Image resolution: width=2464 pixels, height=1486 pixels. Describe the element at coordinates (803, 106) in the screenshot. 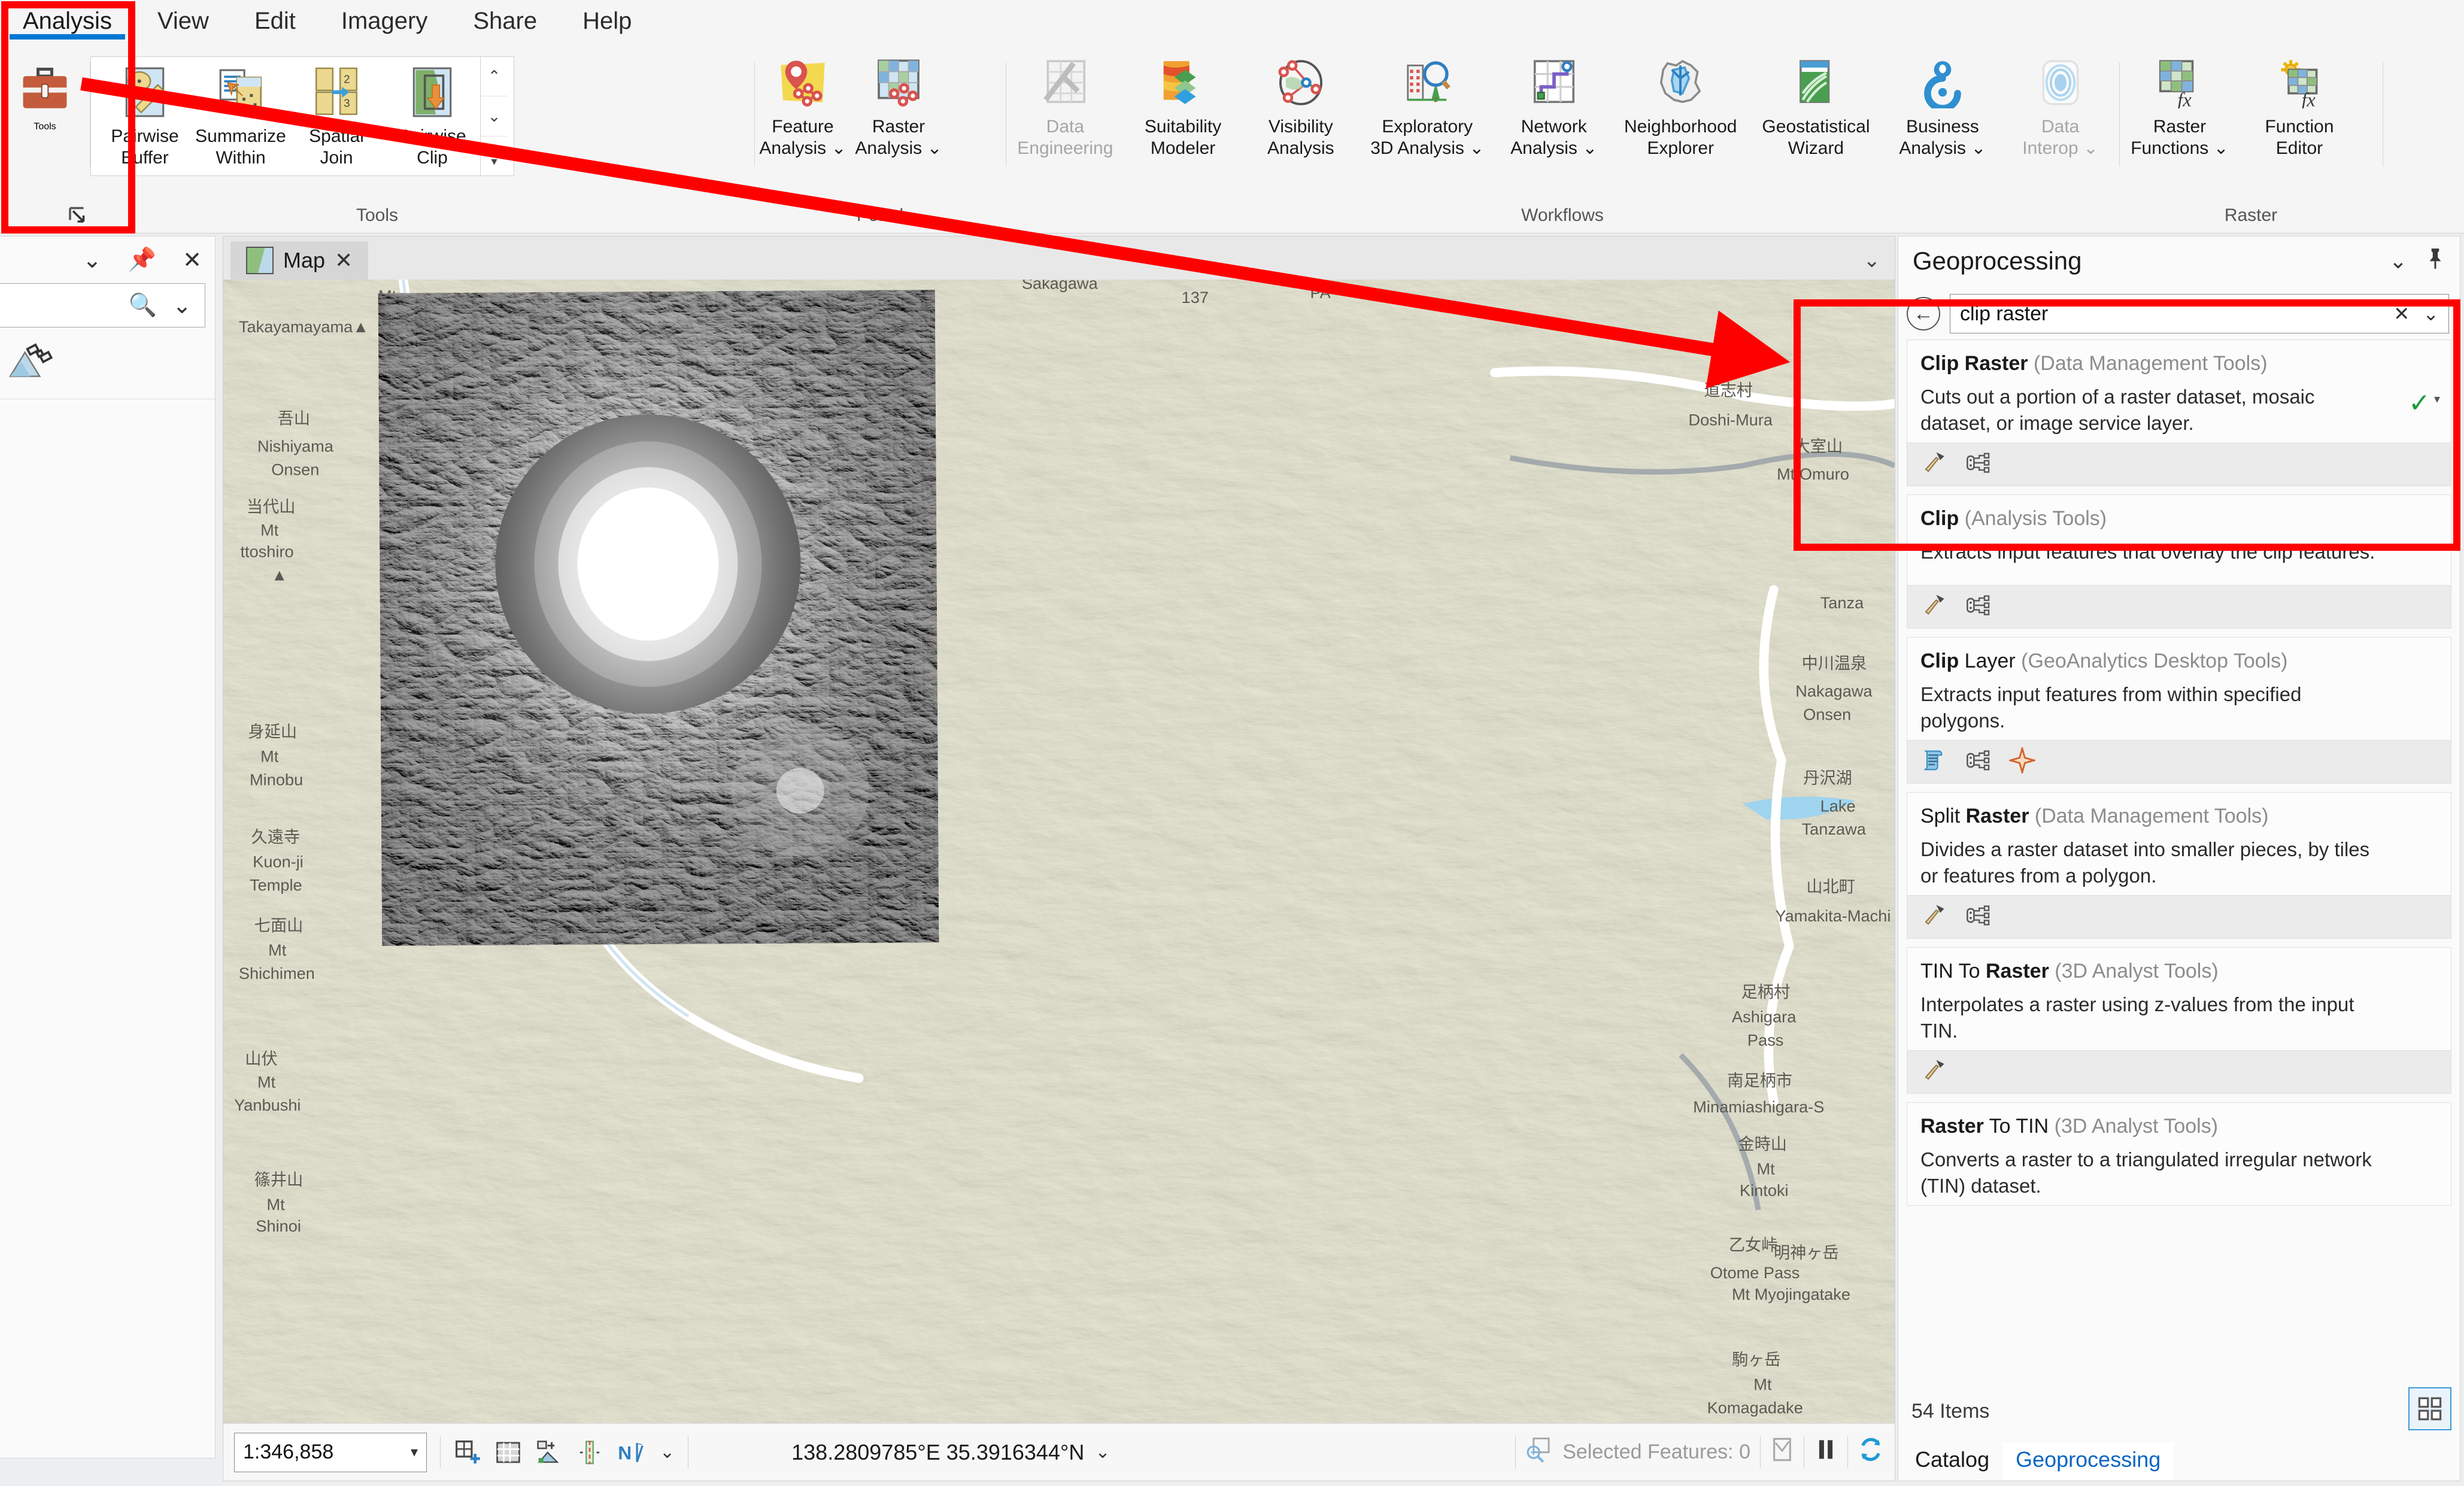

I see `feature-analysis-button: Feature Analysis ⌄` at that location.